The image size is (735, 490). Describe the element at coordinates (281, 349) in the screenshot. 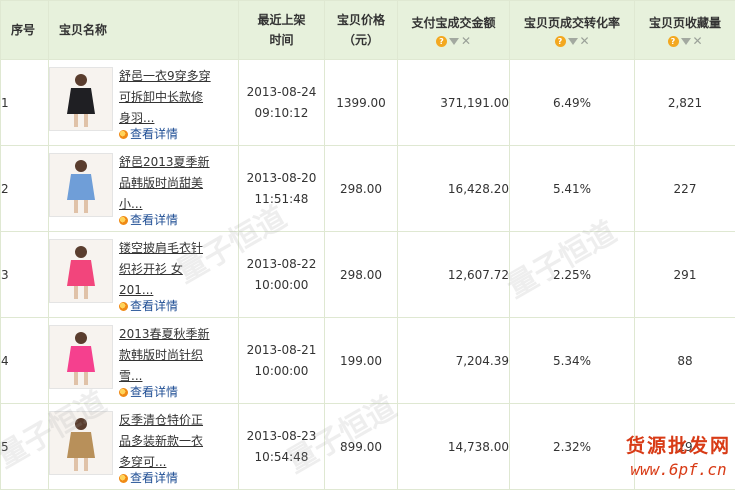

I see `listed-date: 2013-08-21` at that location.